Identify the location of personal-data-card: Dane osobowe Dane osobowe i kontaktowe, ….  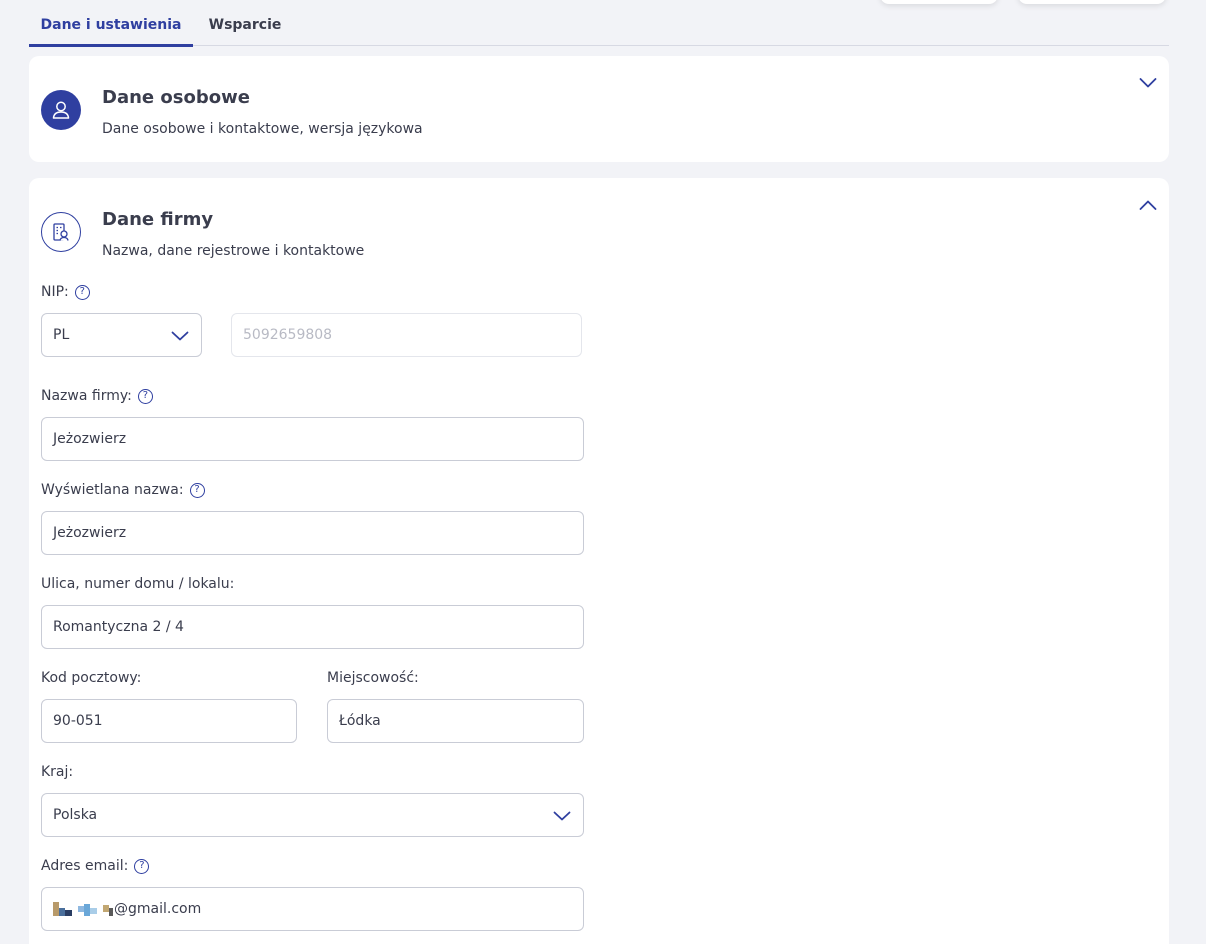
(599, 109).